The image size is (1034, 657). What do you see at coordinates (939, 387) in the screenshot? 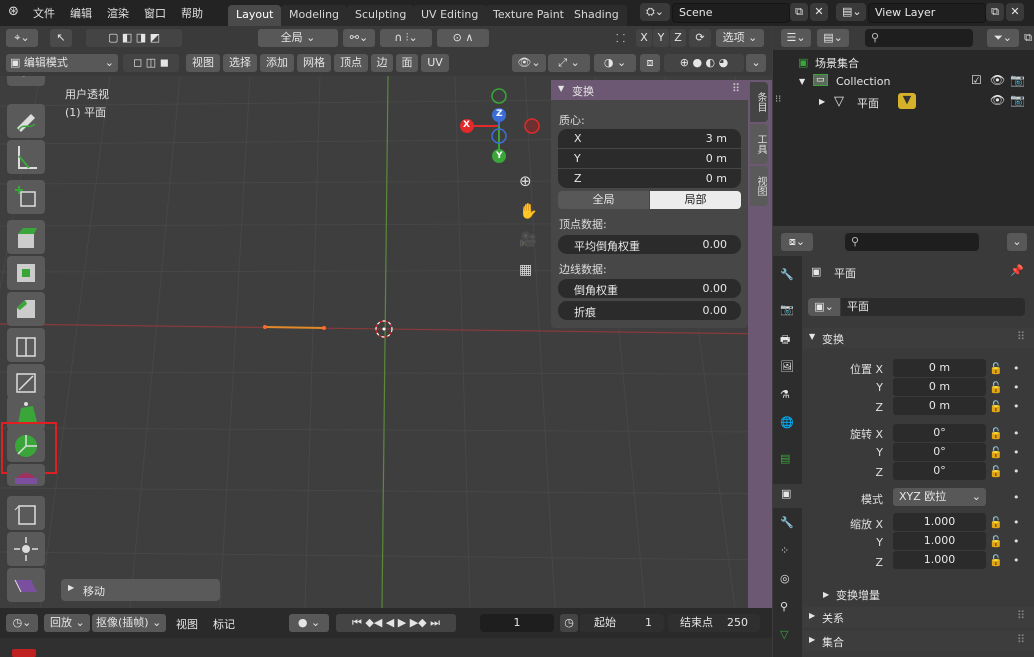
I see `location-y-field: 0 m` at bounding box center [939, 387].